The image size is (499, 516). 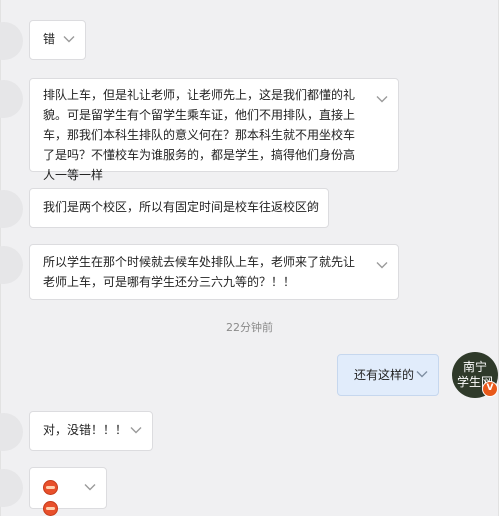 I want to click on my-message-bubble: 还有这样的, so click(x=388, y=375).